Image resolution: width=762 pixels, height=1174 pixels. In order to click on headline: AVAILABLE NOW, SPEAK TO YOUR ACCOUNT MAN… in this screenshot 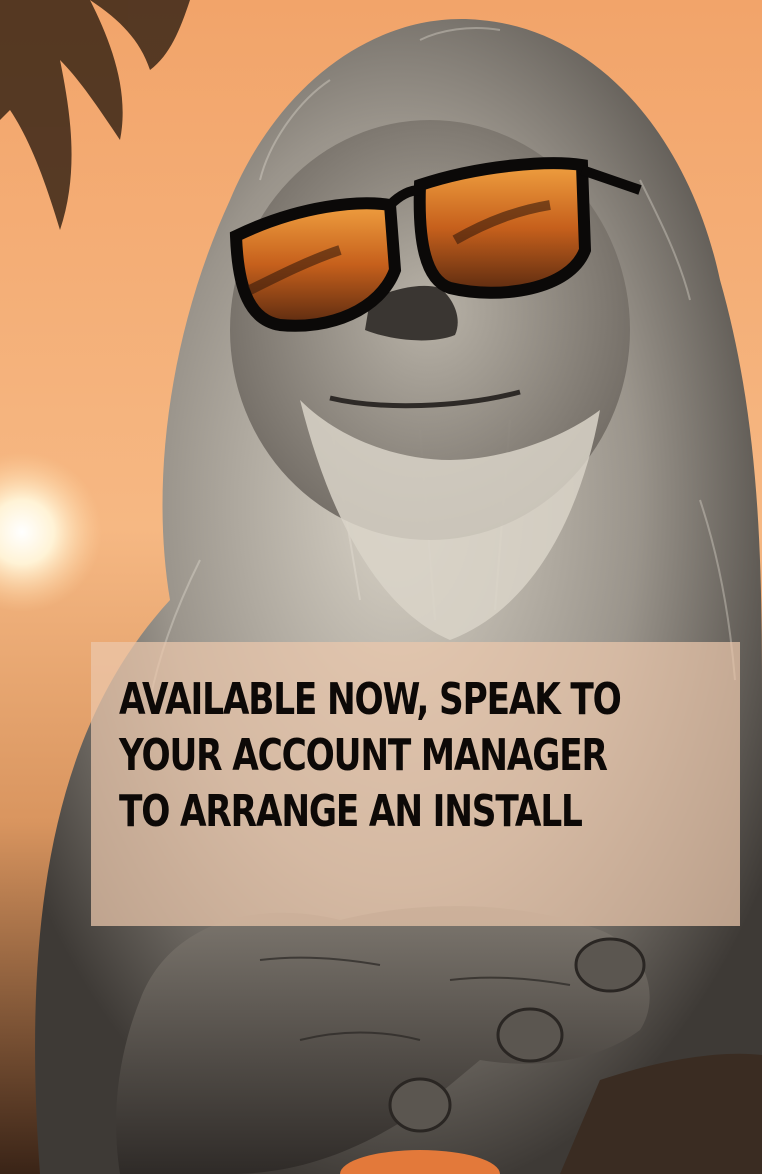, I will do `click(415, 756)`.